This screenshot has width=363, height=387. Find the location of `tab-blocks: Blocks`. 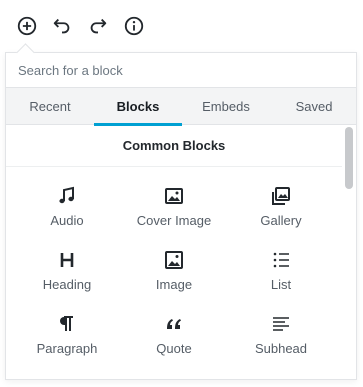

tab-blocks: Blocks is located at coordinates (138, 107).